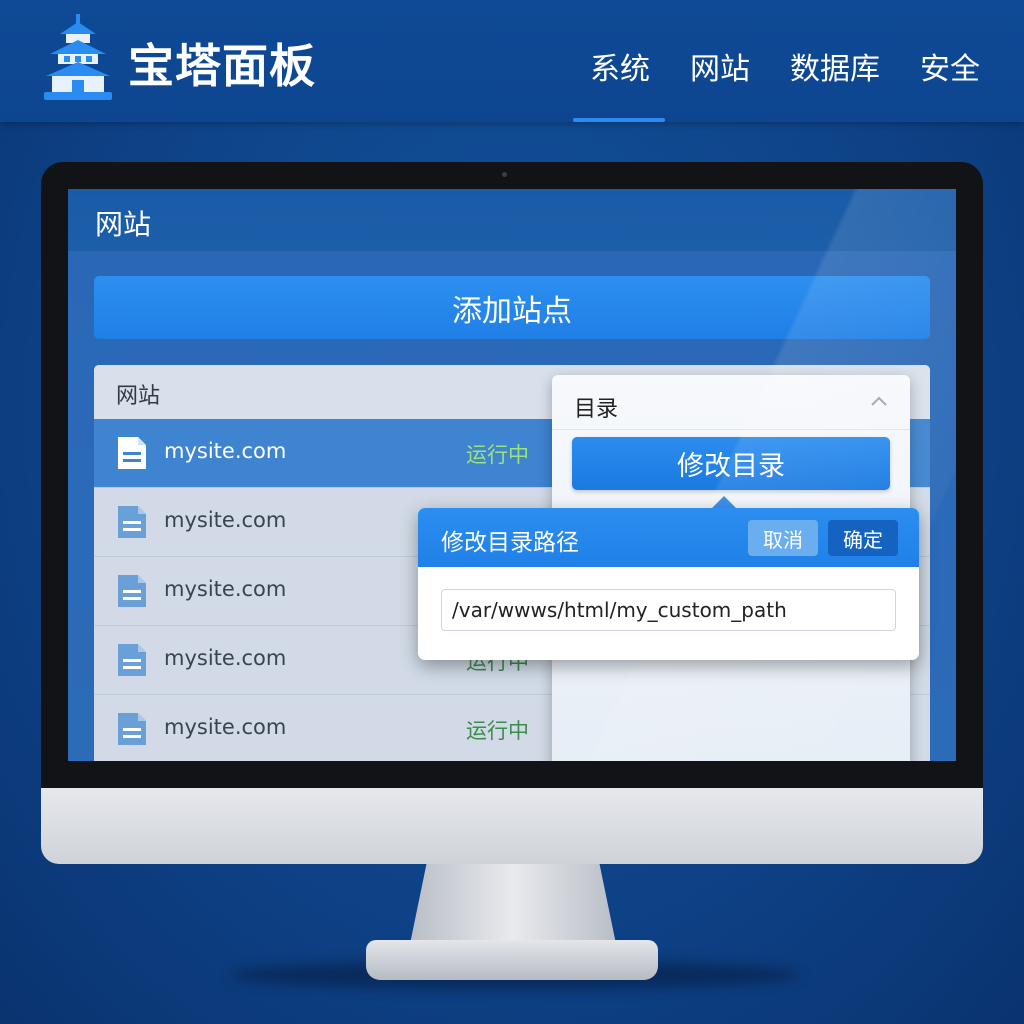  Describe the element at coordinates (835, 66) in the screenshot. I see `nav-item-database: 数据库` at that location.